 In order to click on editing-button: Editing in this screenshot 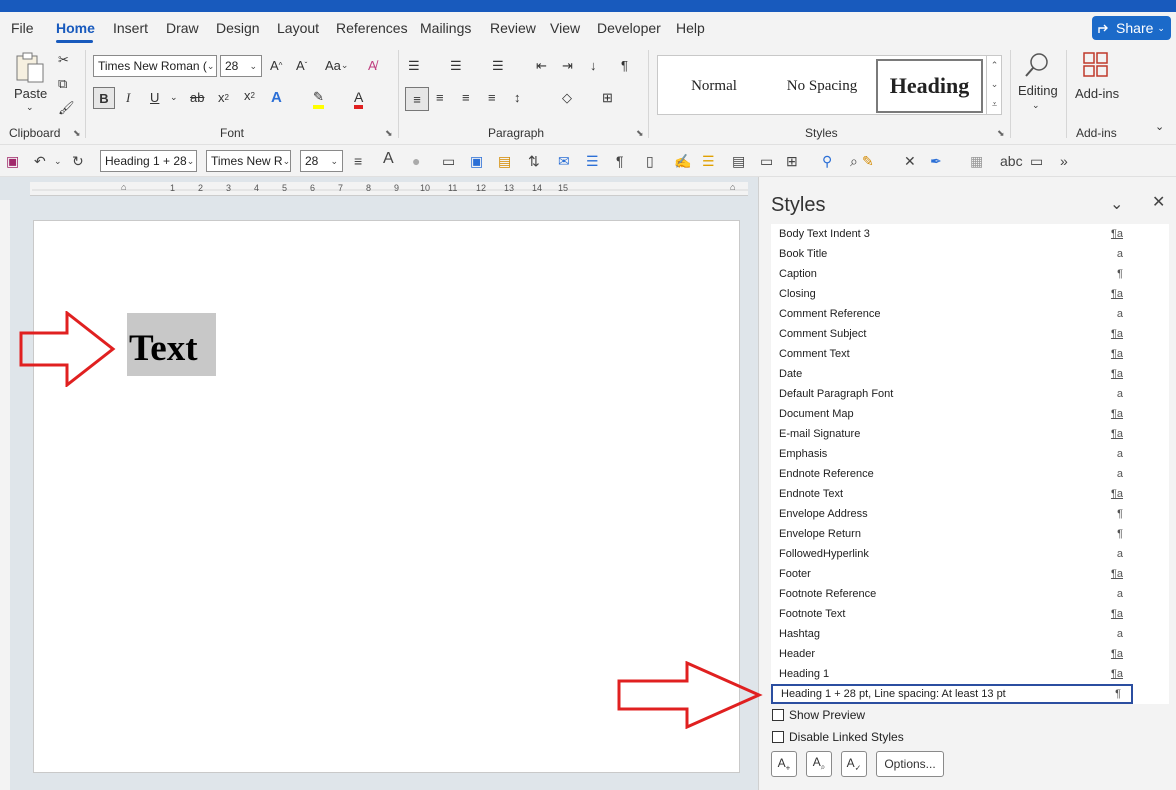, I will do `click(1038, 90)`.